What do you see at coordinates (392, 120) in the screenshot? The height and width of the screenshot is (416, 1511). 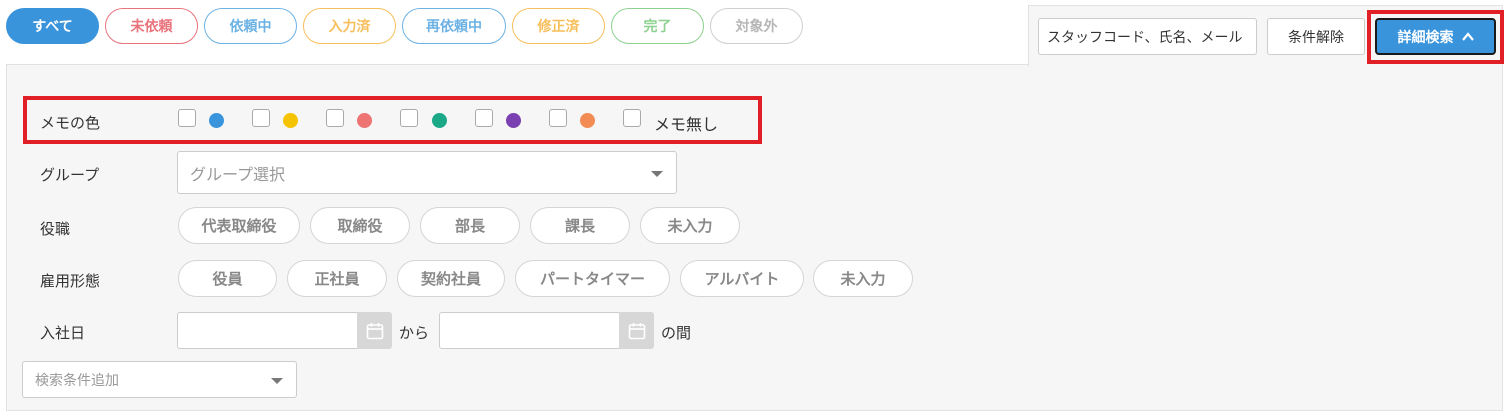 I see `highlight-memo-color-row` at bounding box center [392, 120].